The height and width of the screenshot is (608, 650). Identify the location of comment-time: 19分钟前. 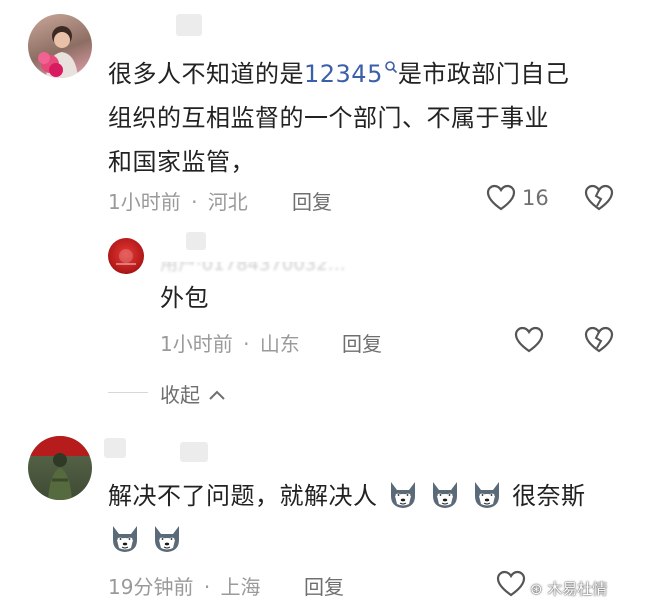
(151, 587).